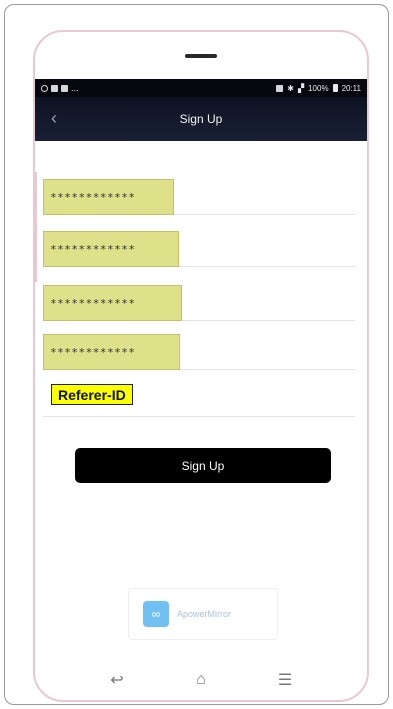 The height and width of the screenshot is (709, 393). Describe the element at coordinates (44, 88) in the screenshot. I see `whatsapp-icon` at that location.